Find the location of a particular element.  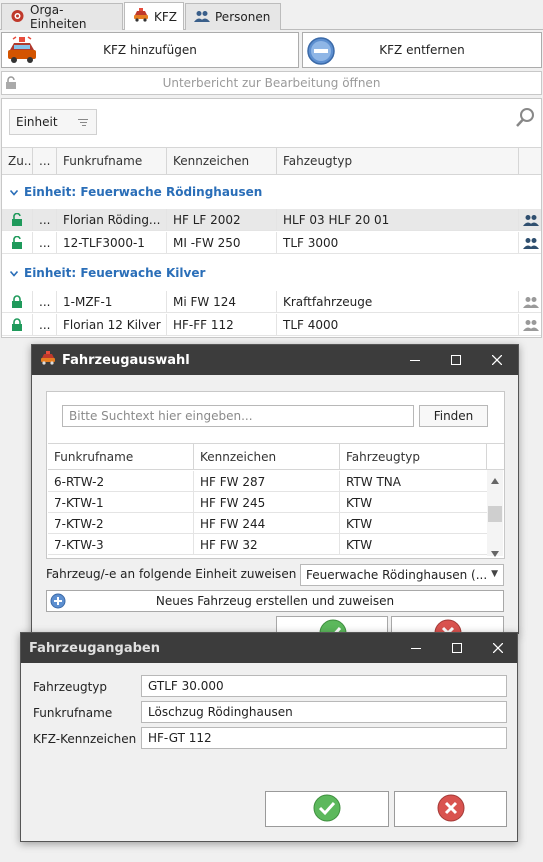

cell-kennzeichen: Mi FW 124 is located at coordinates (222, 302).